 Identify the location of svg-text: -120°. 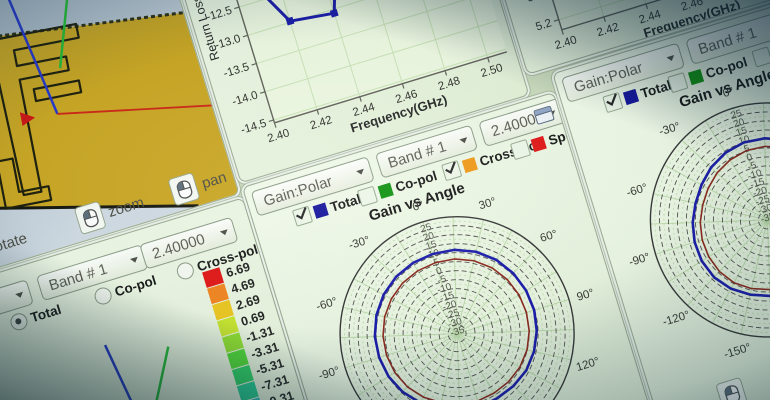
(676, 319).